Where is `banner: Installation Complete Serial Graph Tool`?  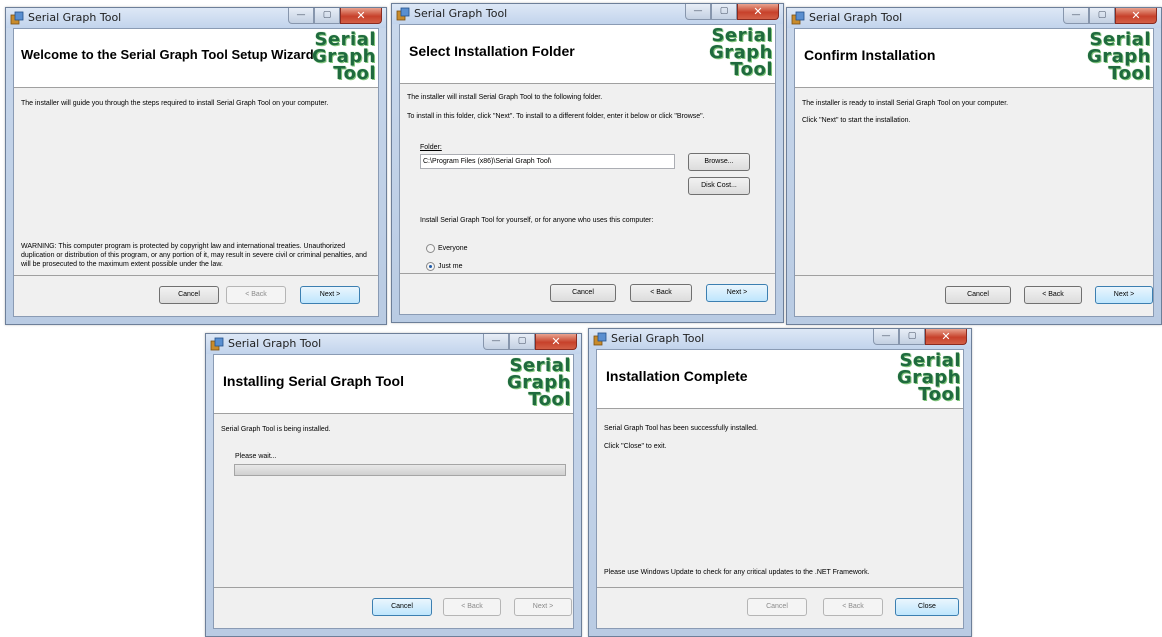 banner: Installation Complete Serial Graph Tool is located at coordinates (780, 379).